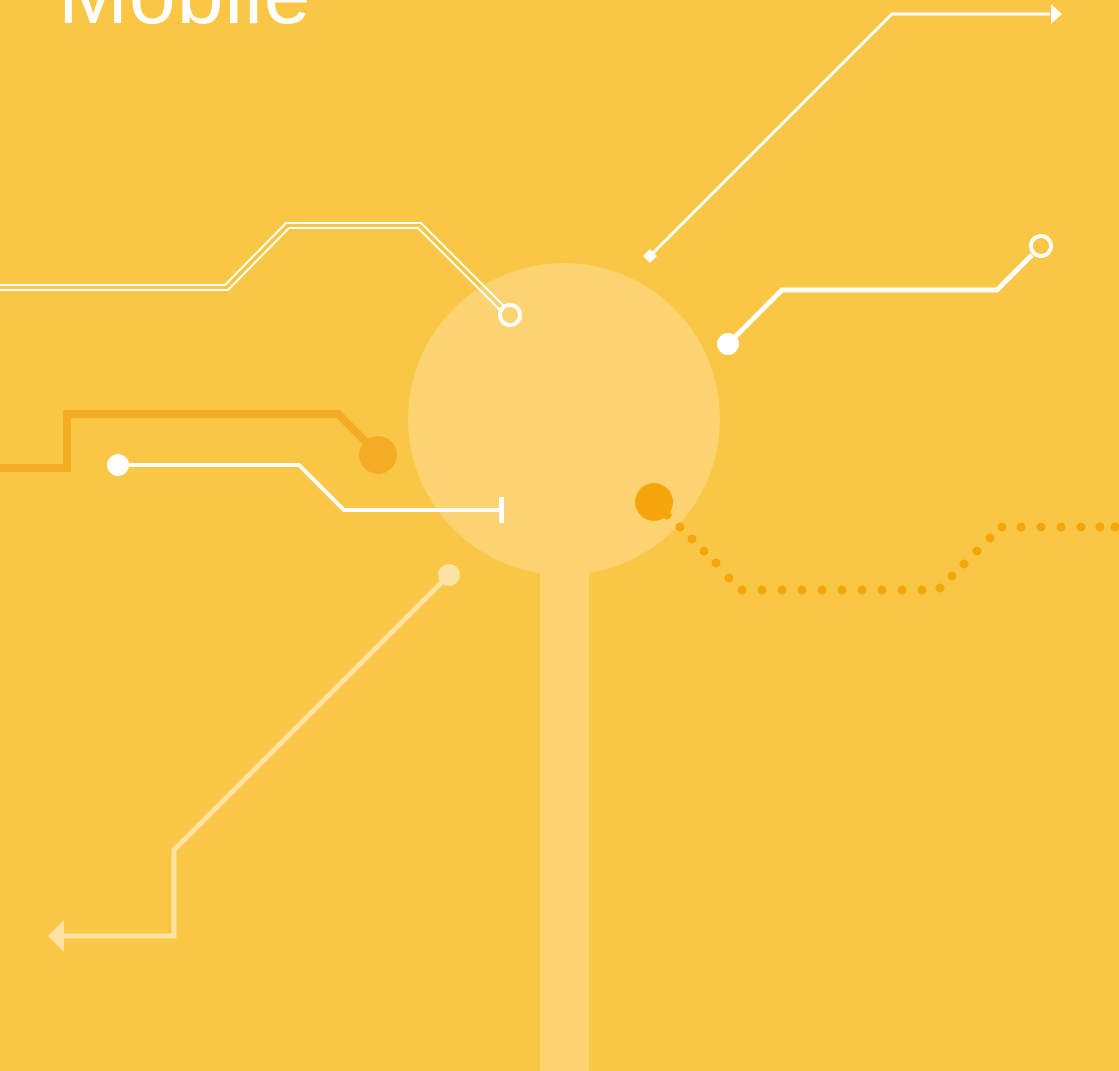 Image resolution: width=1119 pixels, height=1071 pixels. I want to click on double-line-left, so click(253, 266).